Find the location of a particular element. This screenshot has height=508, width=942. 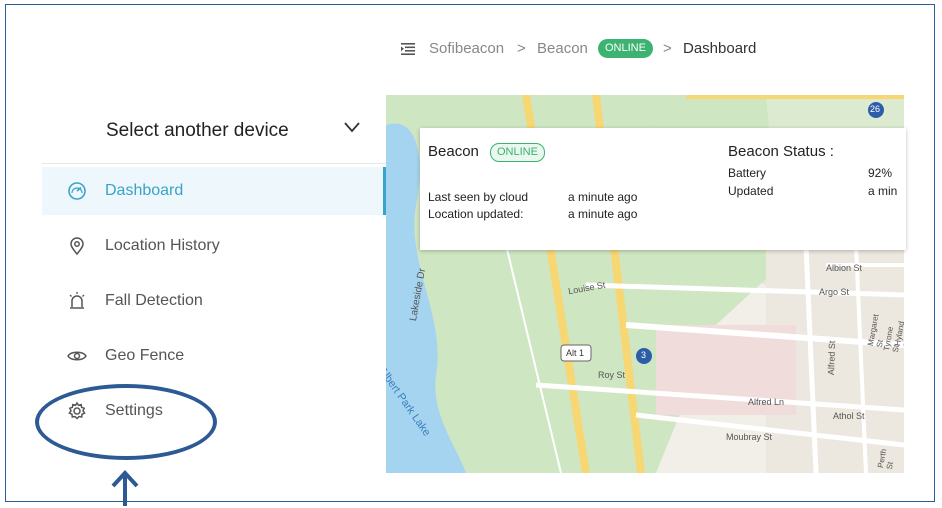

breadcrumb-dashboard: Dashboard is located at coordinates (720, 48).